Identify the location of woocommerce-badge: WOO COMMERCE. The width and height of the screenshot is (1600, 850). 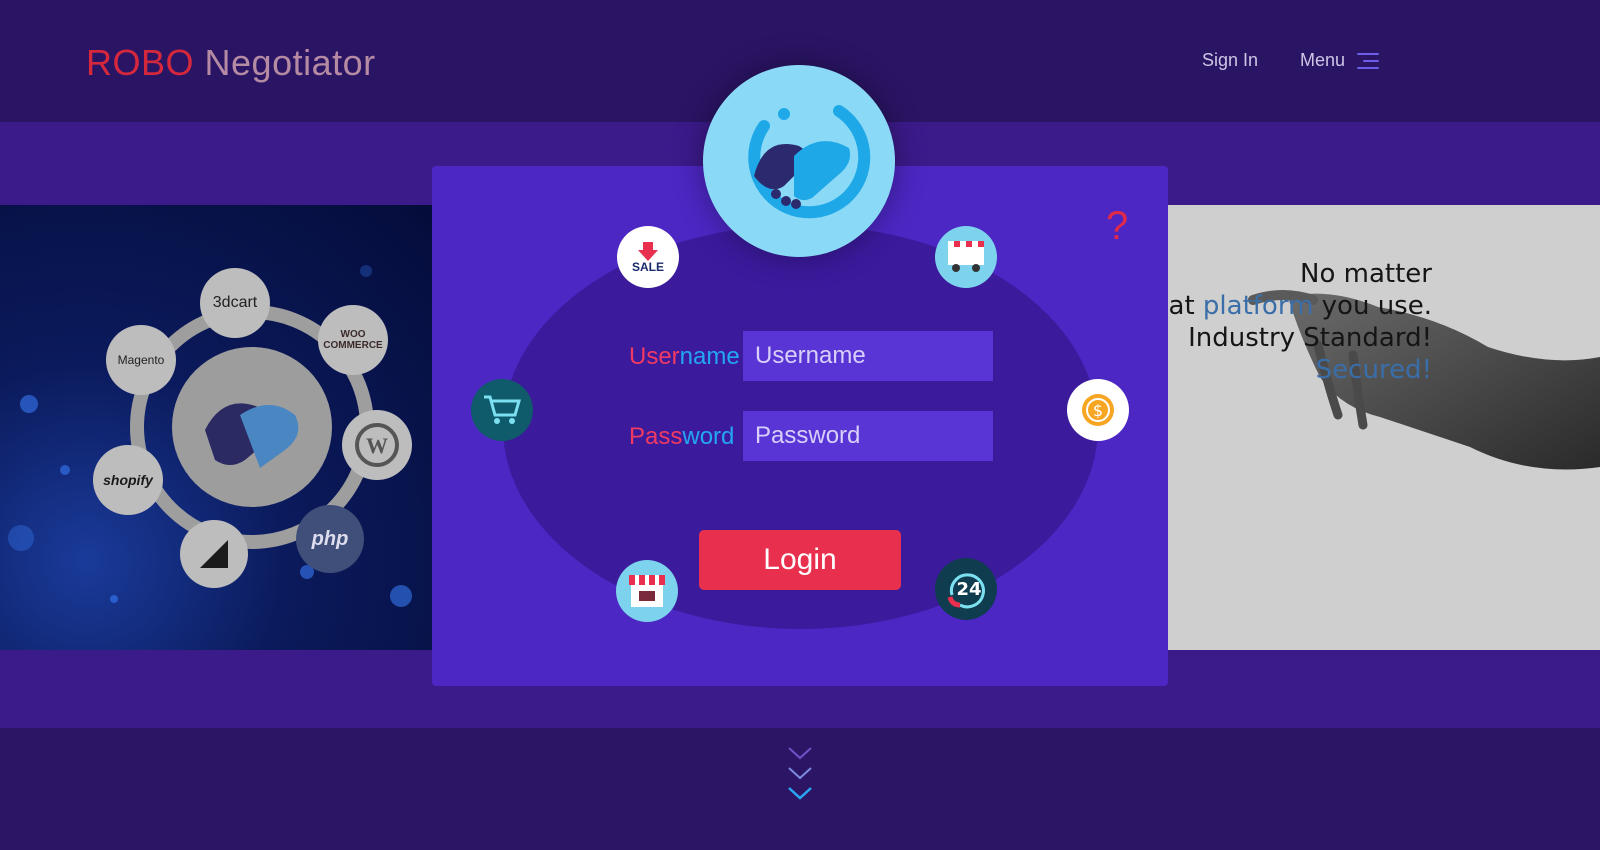
(353, 340).